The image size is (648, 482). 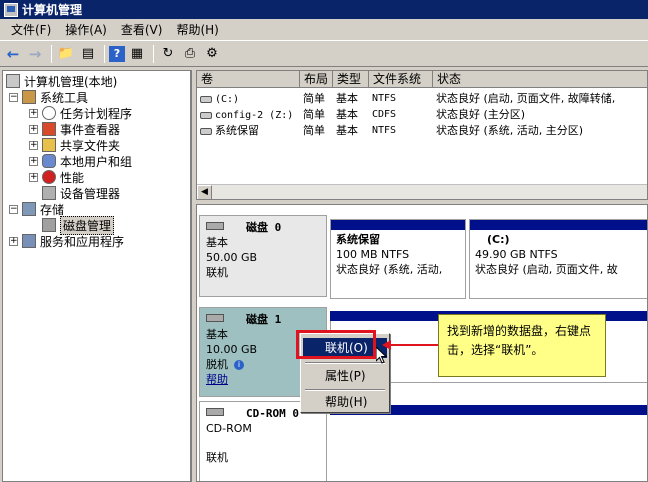 What do you see at coordinates (237, 130) in the screenshot?
I see `volume-name: 系统保留` at bounding box center [237, 130].